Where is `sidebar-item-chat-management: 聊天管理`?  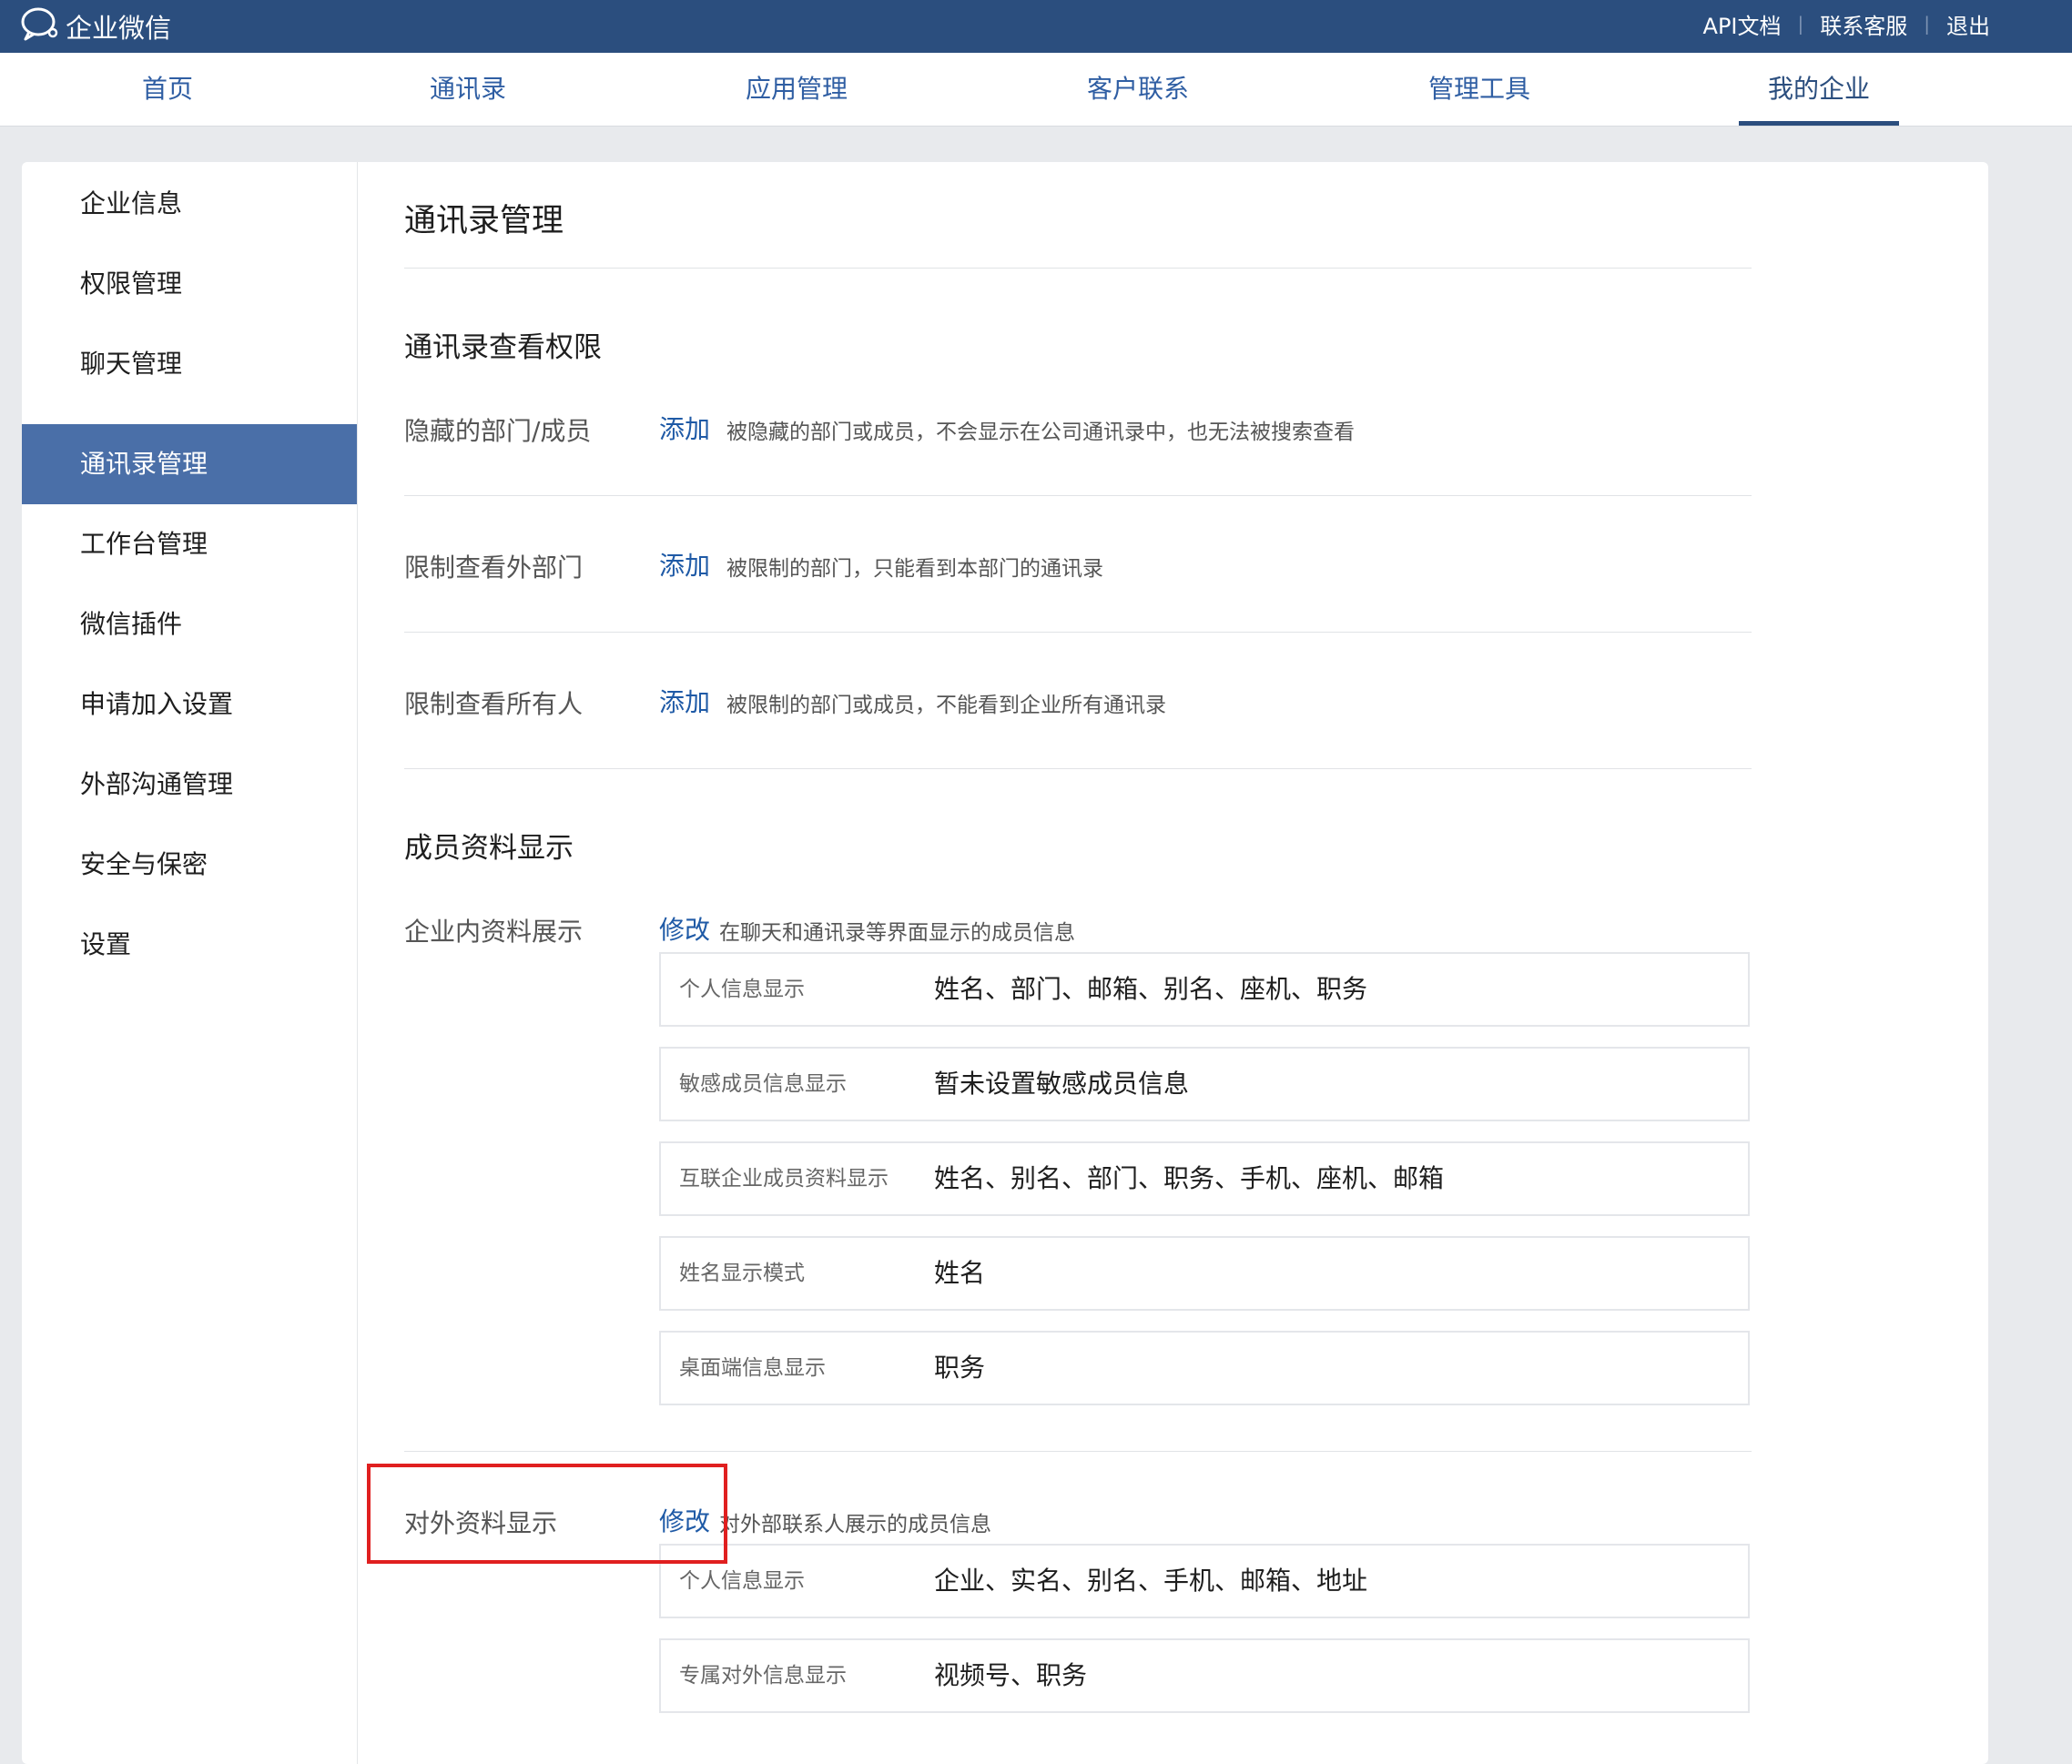 sidebar-item-chat-management: 聊天管理 is located at coordinates (189, 364).